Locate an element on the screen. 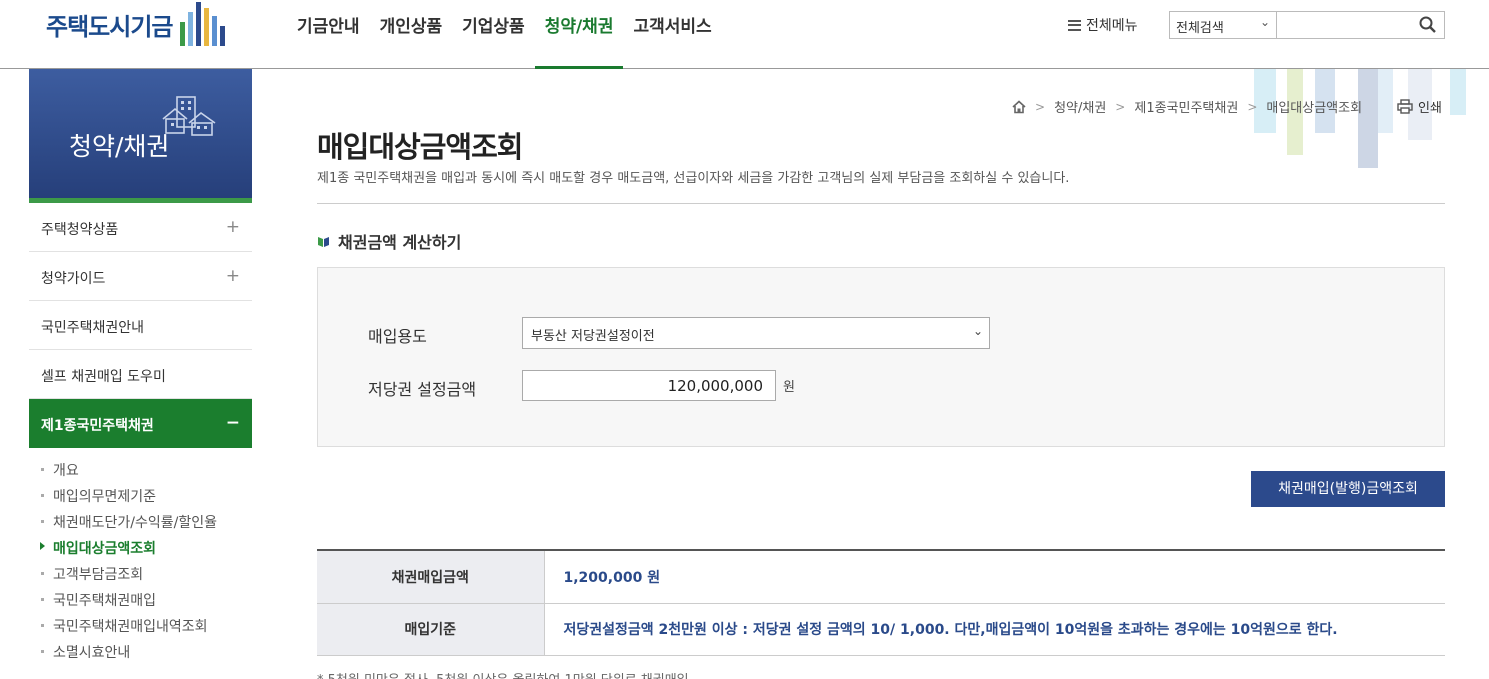  breadcrumb: > 청약/채권 > 제1종국민주택채권 > 매입대상금액조회 is located at coordinates (1187, 106).